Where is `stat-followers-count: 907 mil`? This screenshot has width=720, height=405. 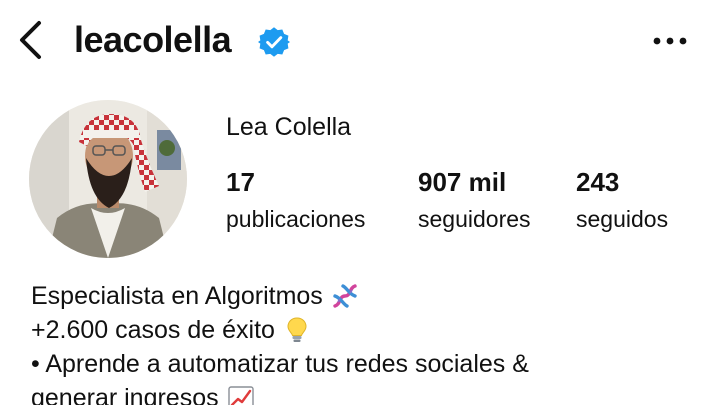
stat-followers-count: 907 mil is located at coordinates (462, 182).